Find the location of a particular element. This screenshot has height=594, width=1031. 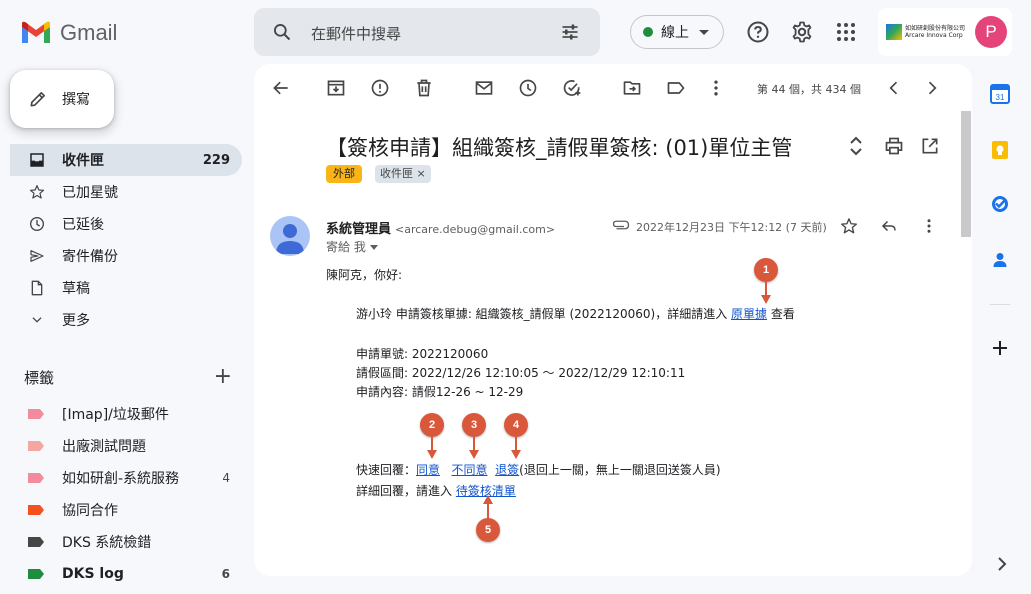

settings-gear-icon is located at coordinates (802, 32).